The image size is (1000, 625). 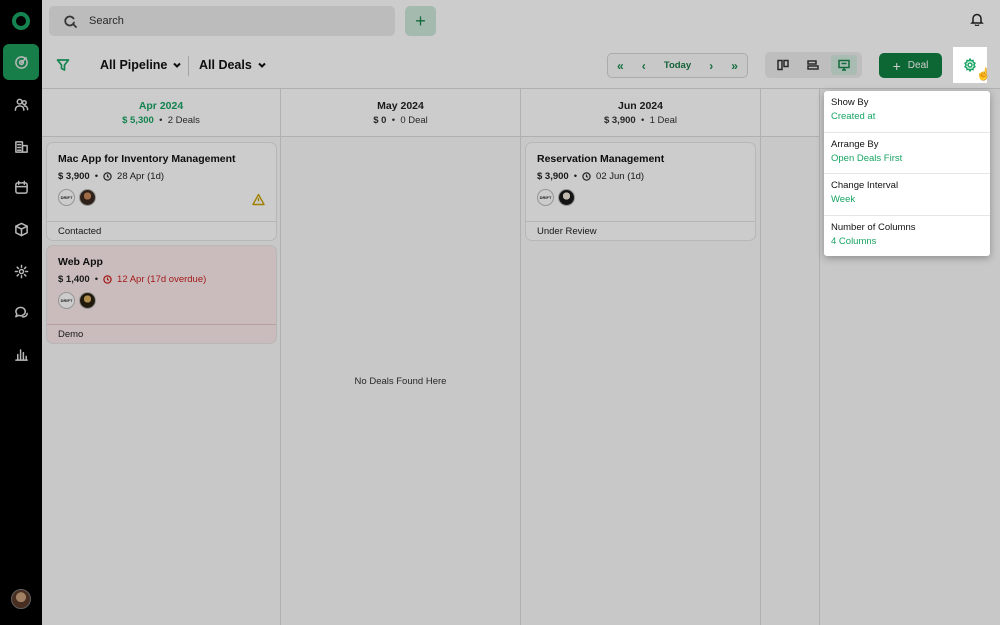 I want to click on chevron-left-icon: ‹, so click(x=644, y=66).